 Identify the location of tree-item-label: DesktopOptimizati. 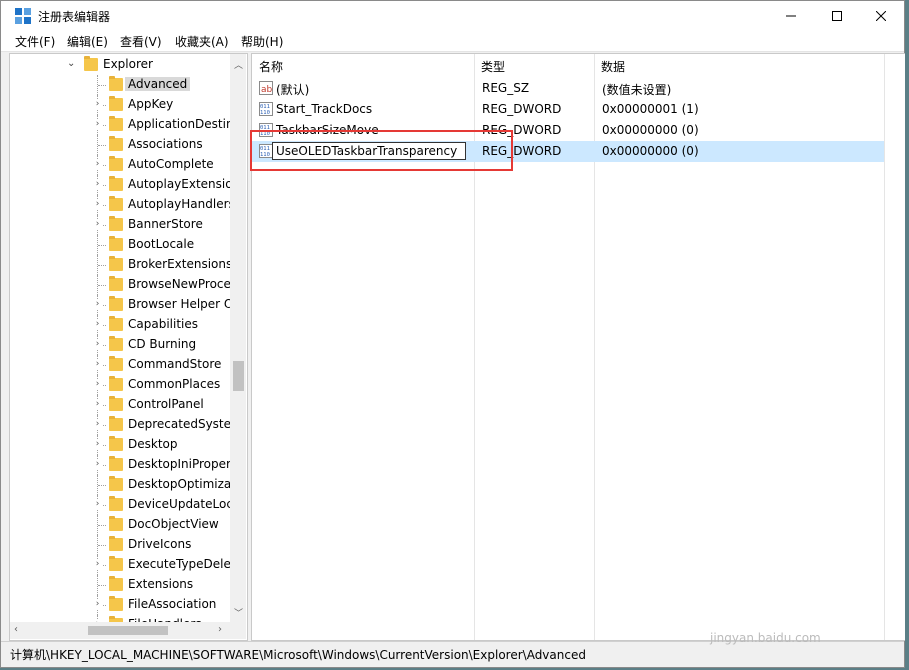
(179, 484).